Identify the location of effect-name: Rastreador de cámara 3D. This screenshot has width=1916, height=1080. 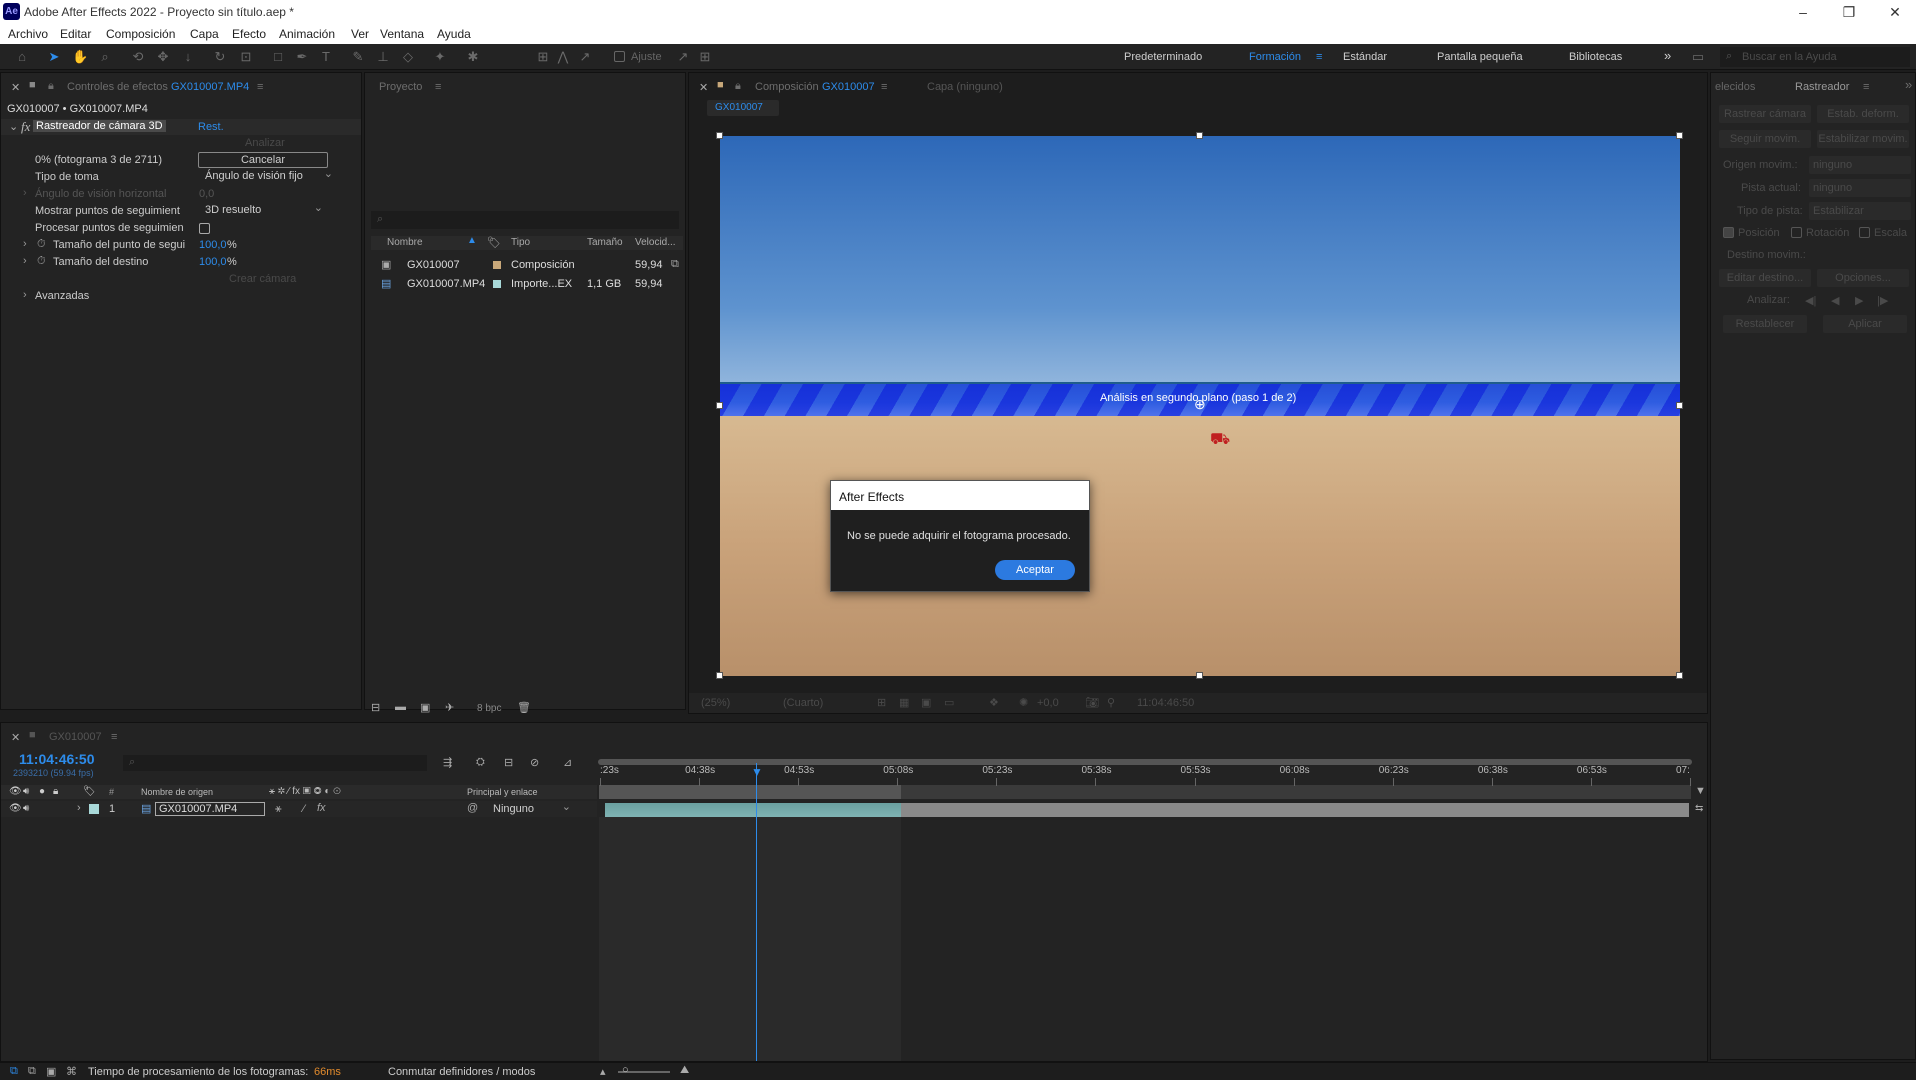
(99, 126).